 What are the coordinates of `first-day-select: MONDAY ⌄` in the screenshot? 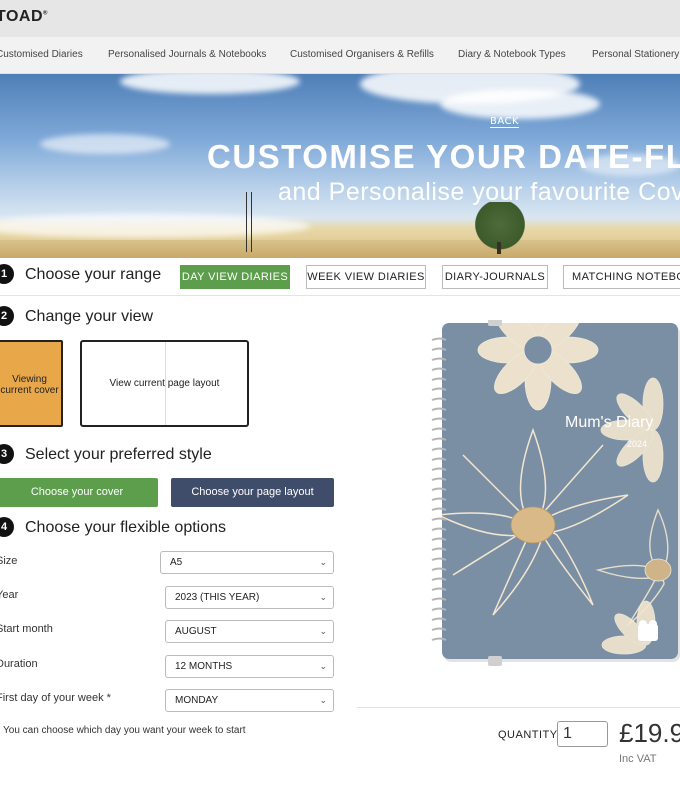 It's located at (249, 700).